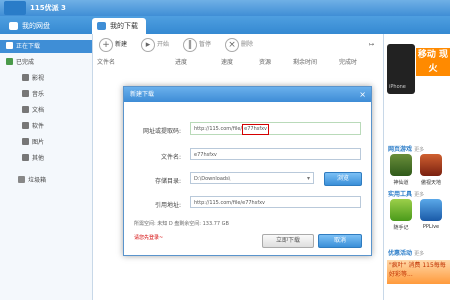 This screenshot has height=300, width=450. Describe the element at coordinates (431, 227) in the screenshot. I see `tool-label: PPLive` at that location.